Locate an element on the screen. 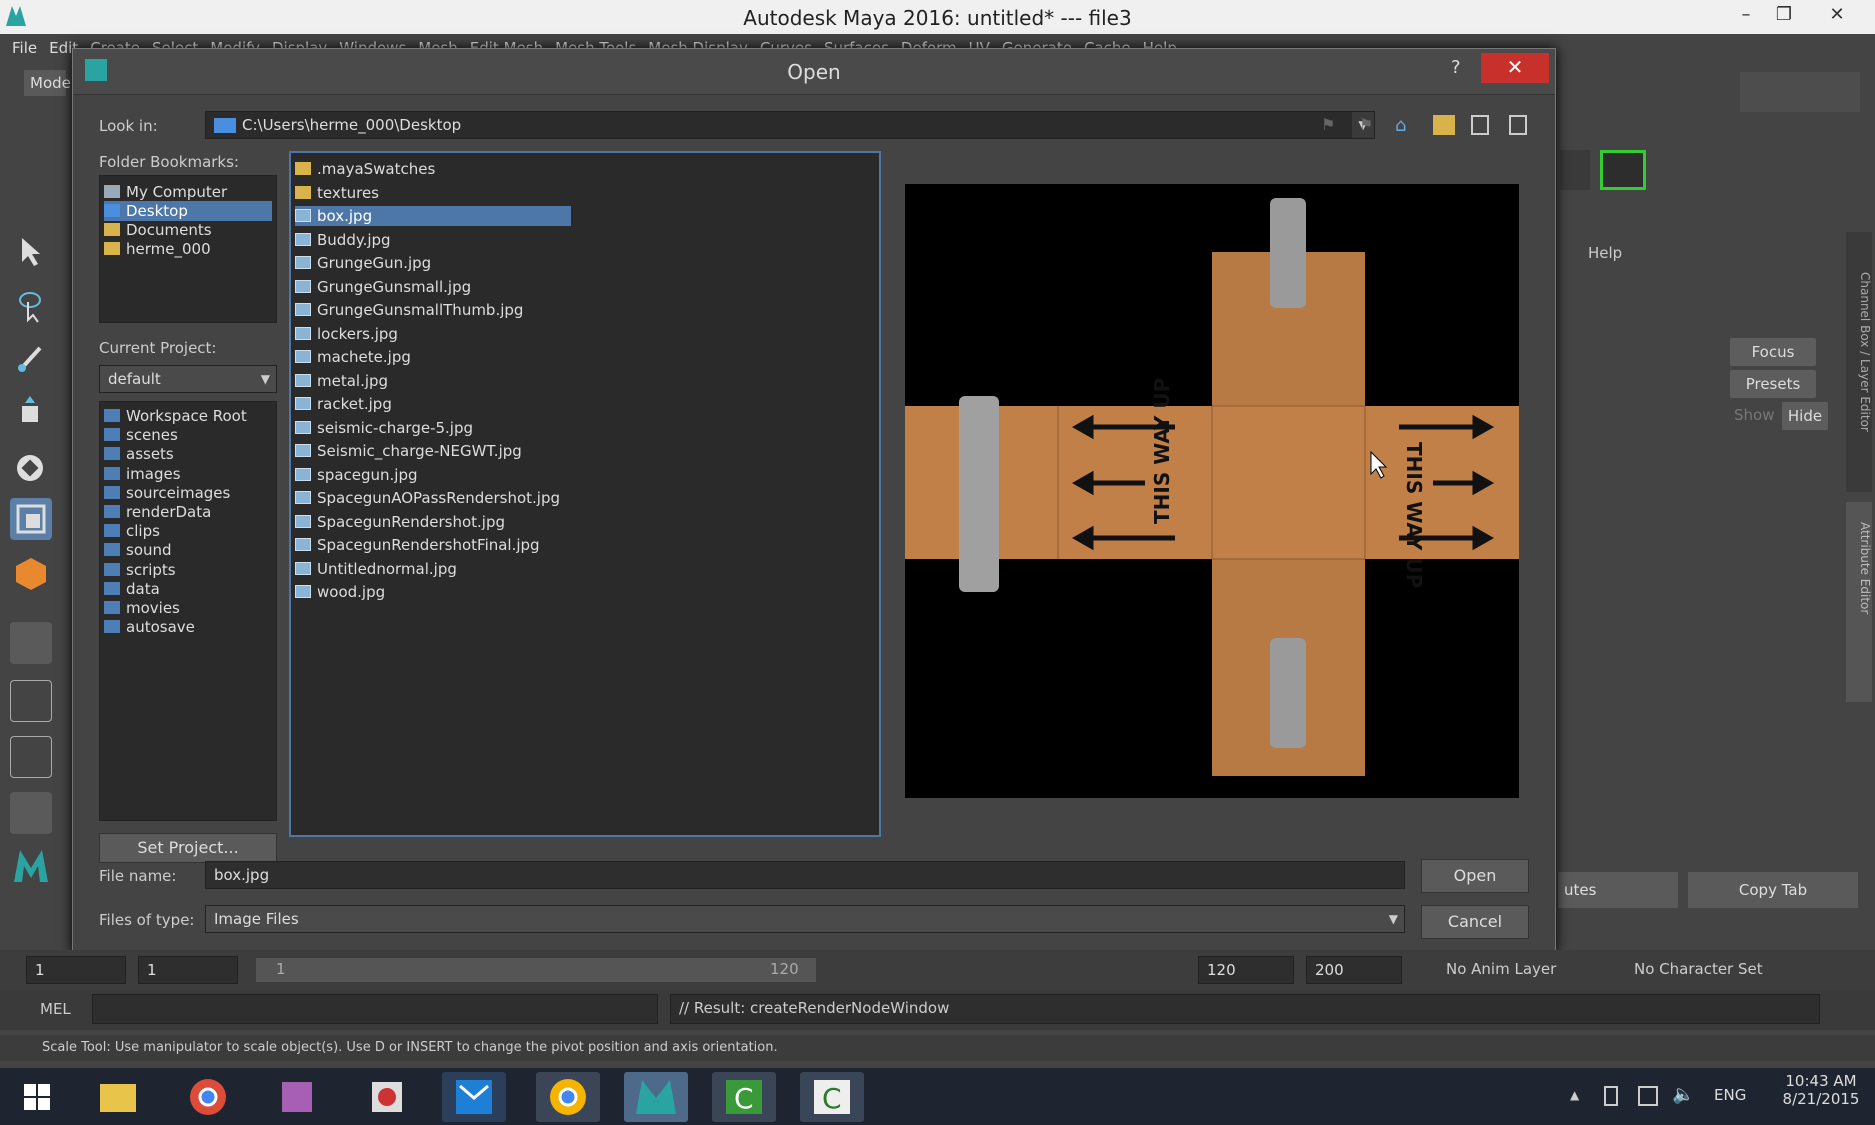 This screenshot has width=1875, height=1125. bookmark-my-computer: My Computer is located at coordinates (188, 192).